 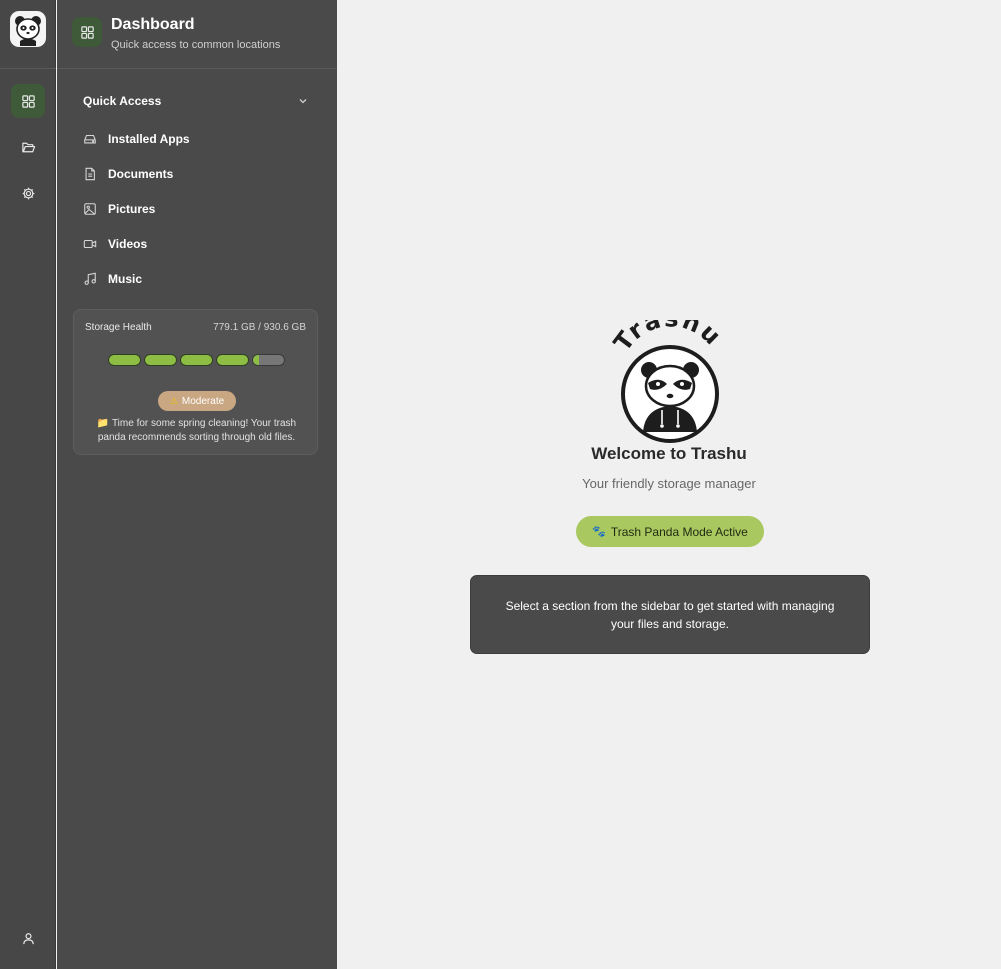 What do you see at coordinates (259, 327) in the screenshot?
I see `storage-usage-value: 779.1 GB / 930.6 GB` at bounding box center [259, 327].